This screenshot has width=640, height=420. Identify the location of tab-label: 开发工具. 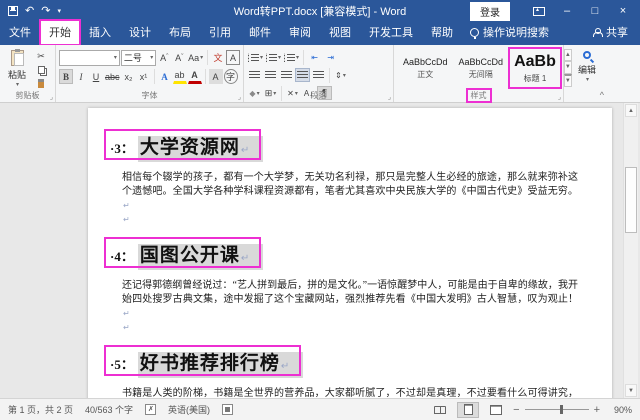
(391, 33).